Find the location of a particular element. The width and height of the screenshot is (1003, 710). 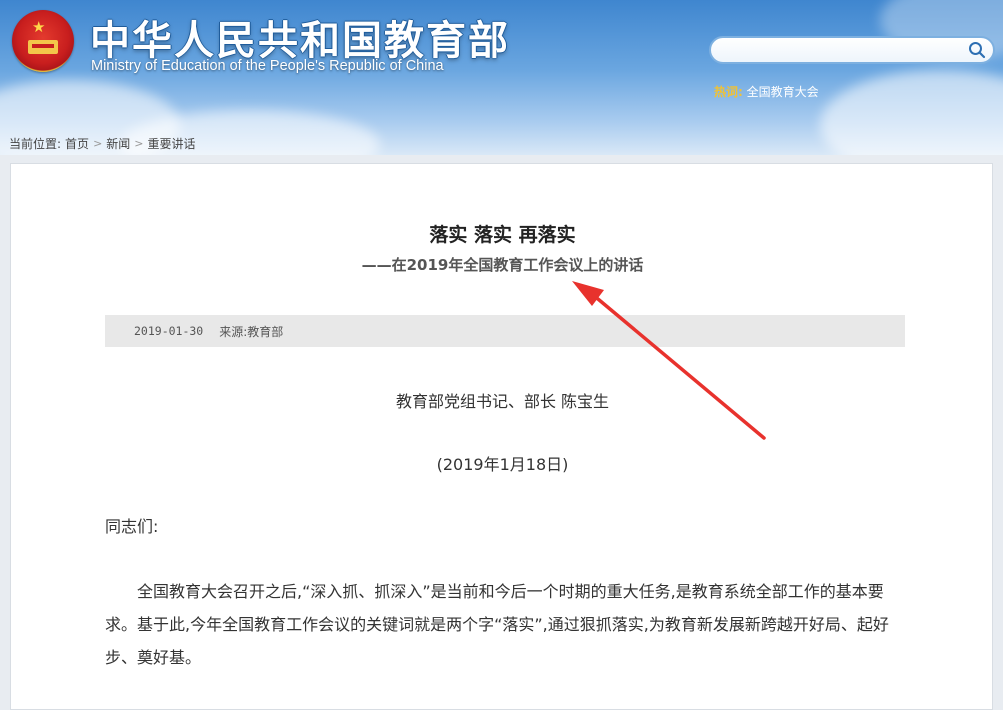

hot-words-label: 热词: is located at coordinates (728, 92).